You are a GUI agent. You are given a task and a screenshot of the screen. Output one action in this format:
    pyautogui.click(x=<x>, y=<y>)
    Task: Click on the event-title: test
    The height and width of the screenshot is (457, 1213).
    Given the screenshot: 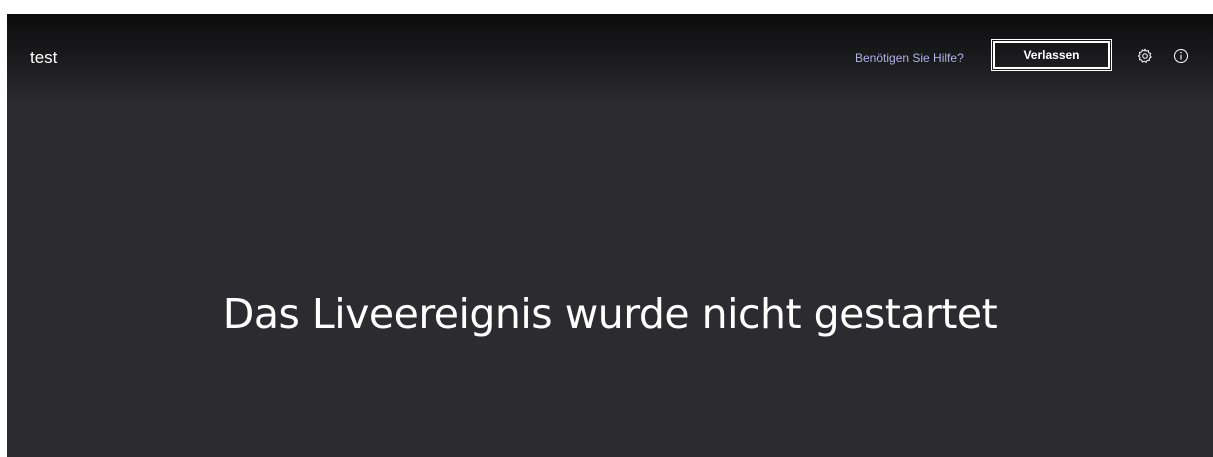 What is the action you would take?
    pyautogui.click(x=44, y=57)
    